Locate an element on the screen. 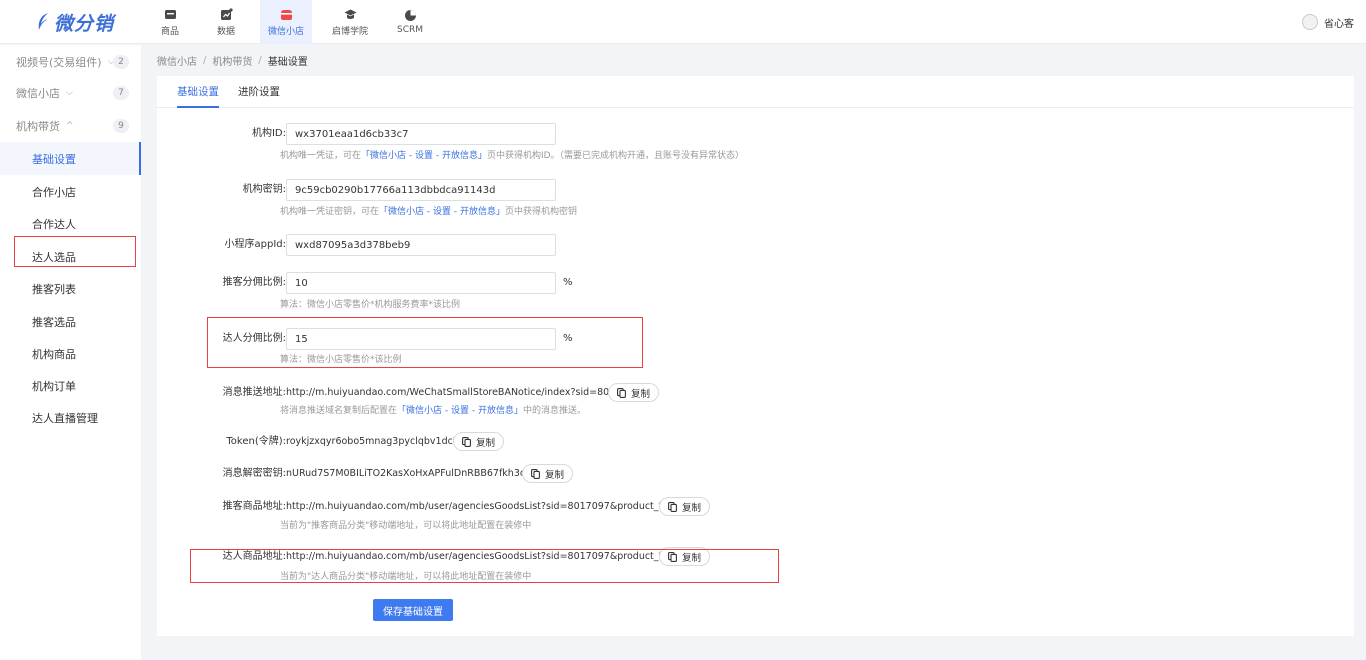  field-label: 机构ID: is located at coordinates (268, 133).